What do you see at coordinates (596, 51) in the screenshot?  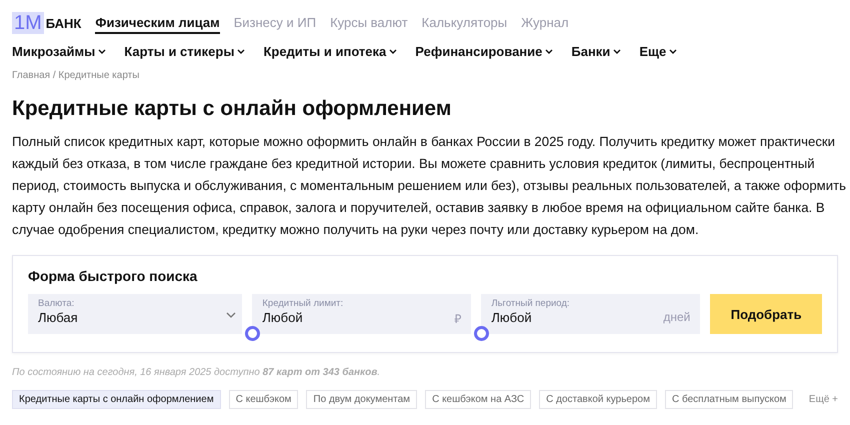 I see `menu-item: Банки` at bounding box center [596, 51].